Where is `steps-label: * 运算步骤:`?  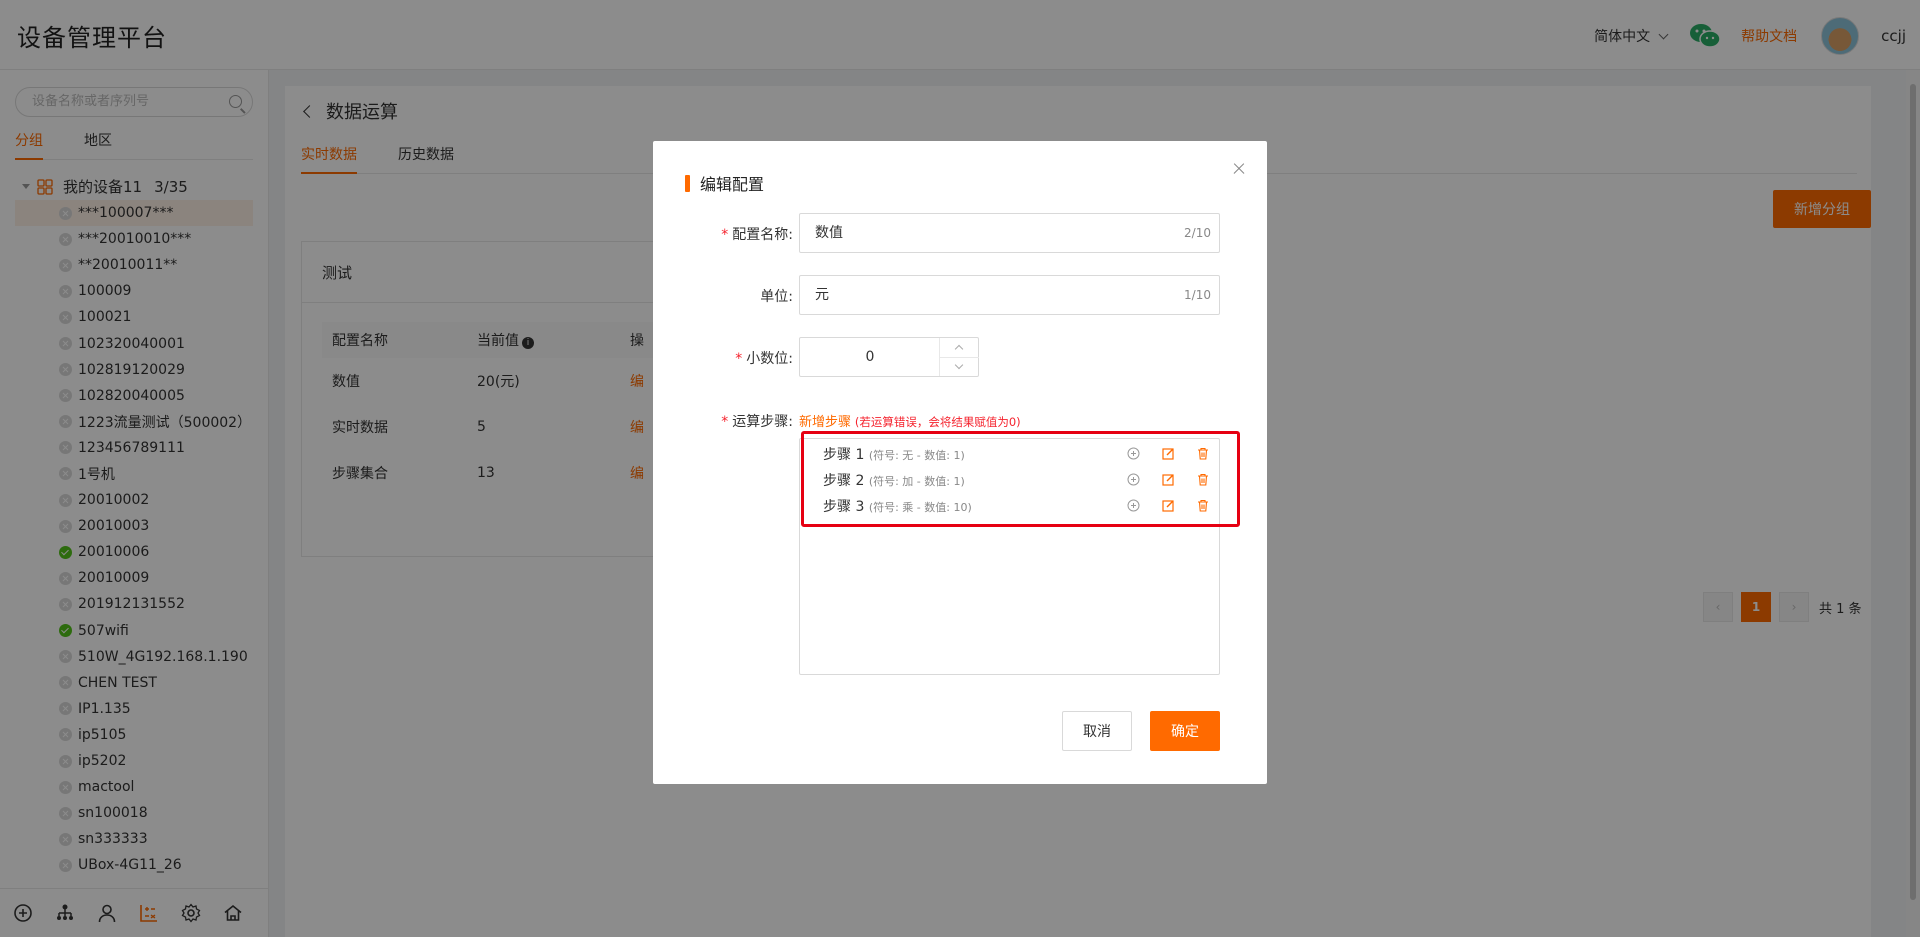
steps-label: * 运算步骤: is located at coordinates (757, 421).